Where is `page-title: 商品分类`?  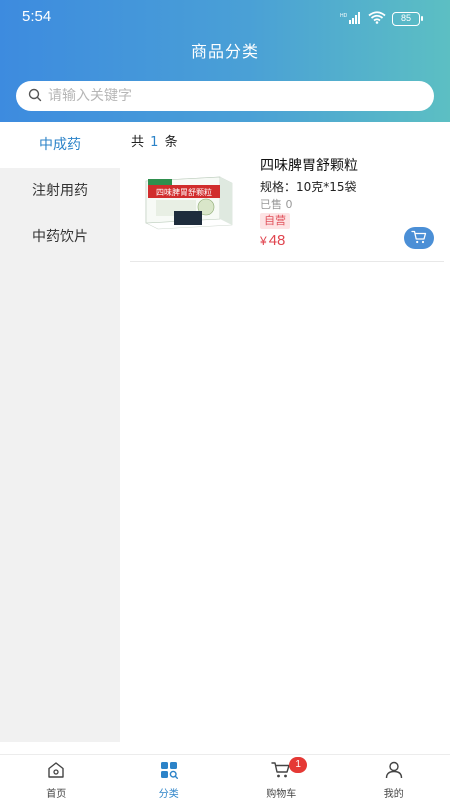 page-title: 商品分类 is located at coordinates (224, 51).